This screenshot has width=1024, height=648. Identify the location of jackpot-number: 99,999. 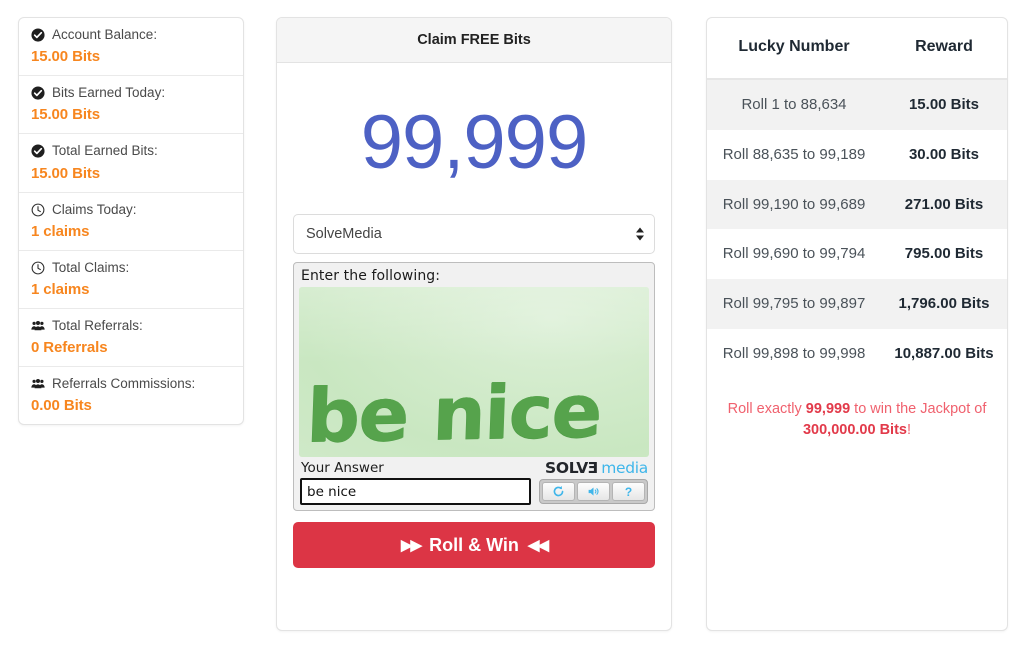
(828, 408).